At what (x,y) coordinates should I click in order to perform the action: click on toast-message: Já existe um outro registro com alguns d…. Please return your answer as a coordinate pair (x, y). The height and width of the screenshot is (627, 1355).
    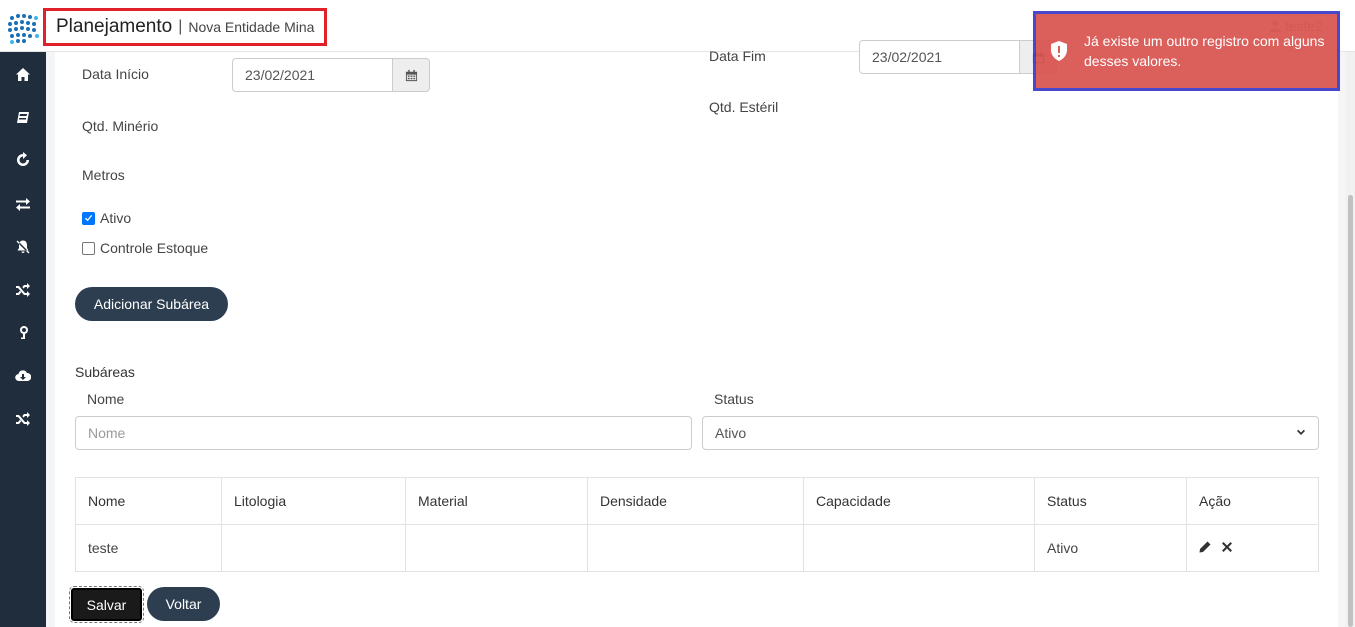
    Looking at the image, I should click on (1204, 51).